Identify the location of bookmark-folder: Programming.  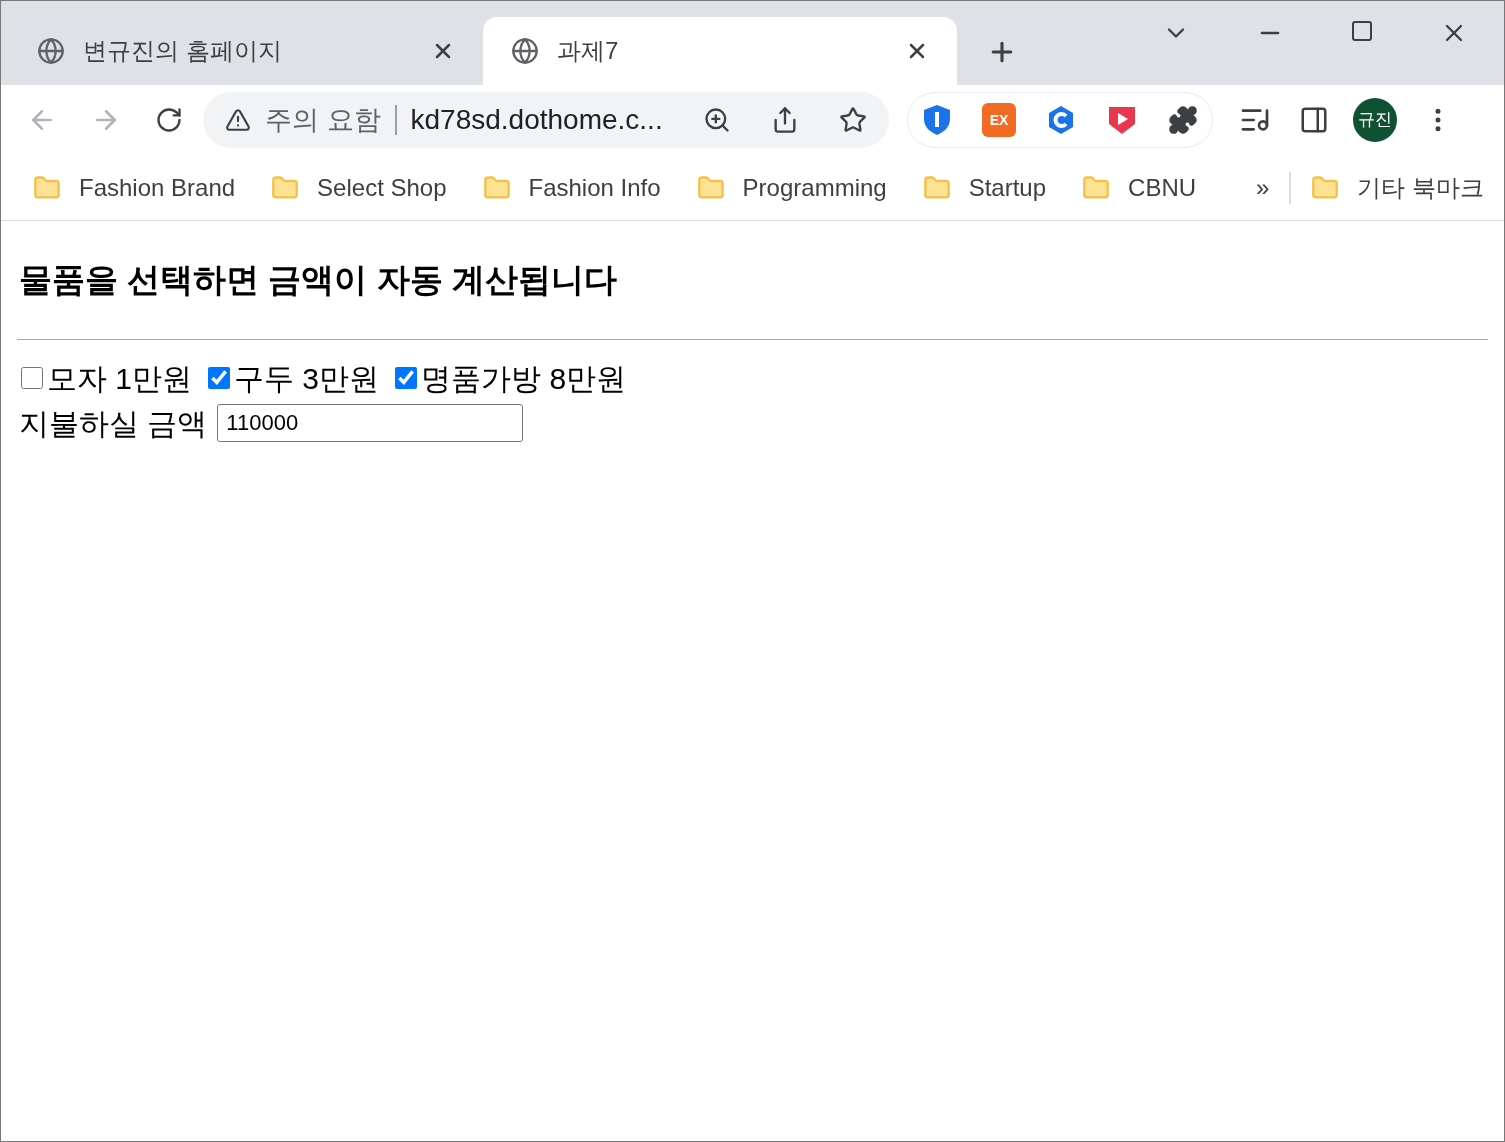
(791, 187).